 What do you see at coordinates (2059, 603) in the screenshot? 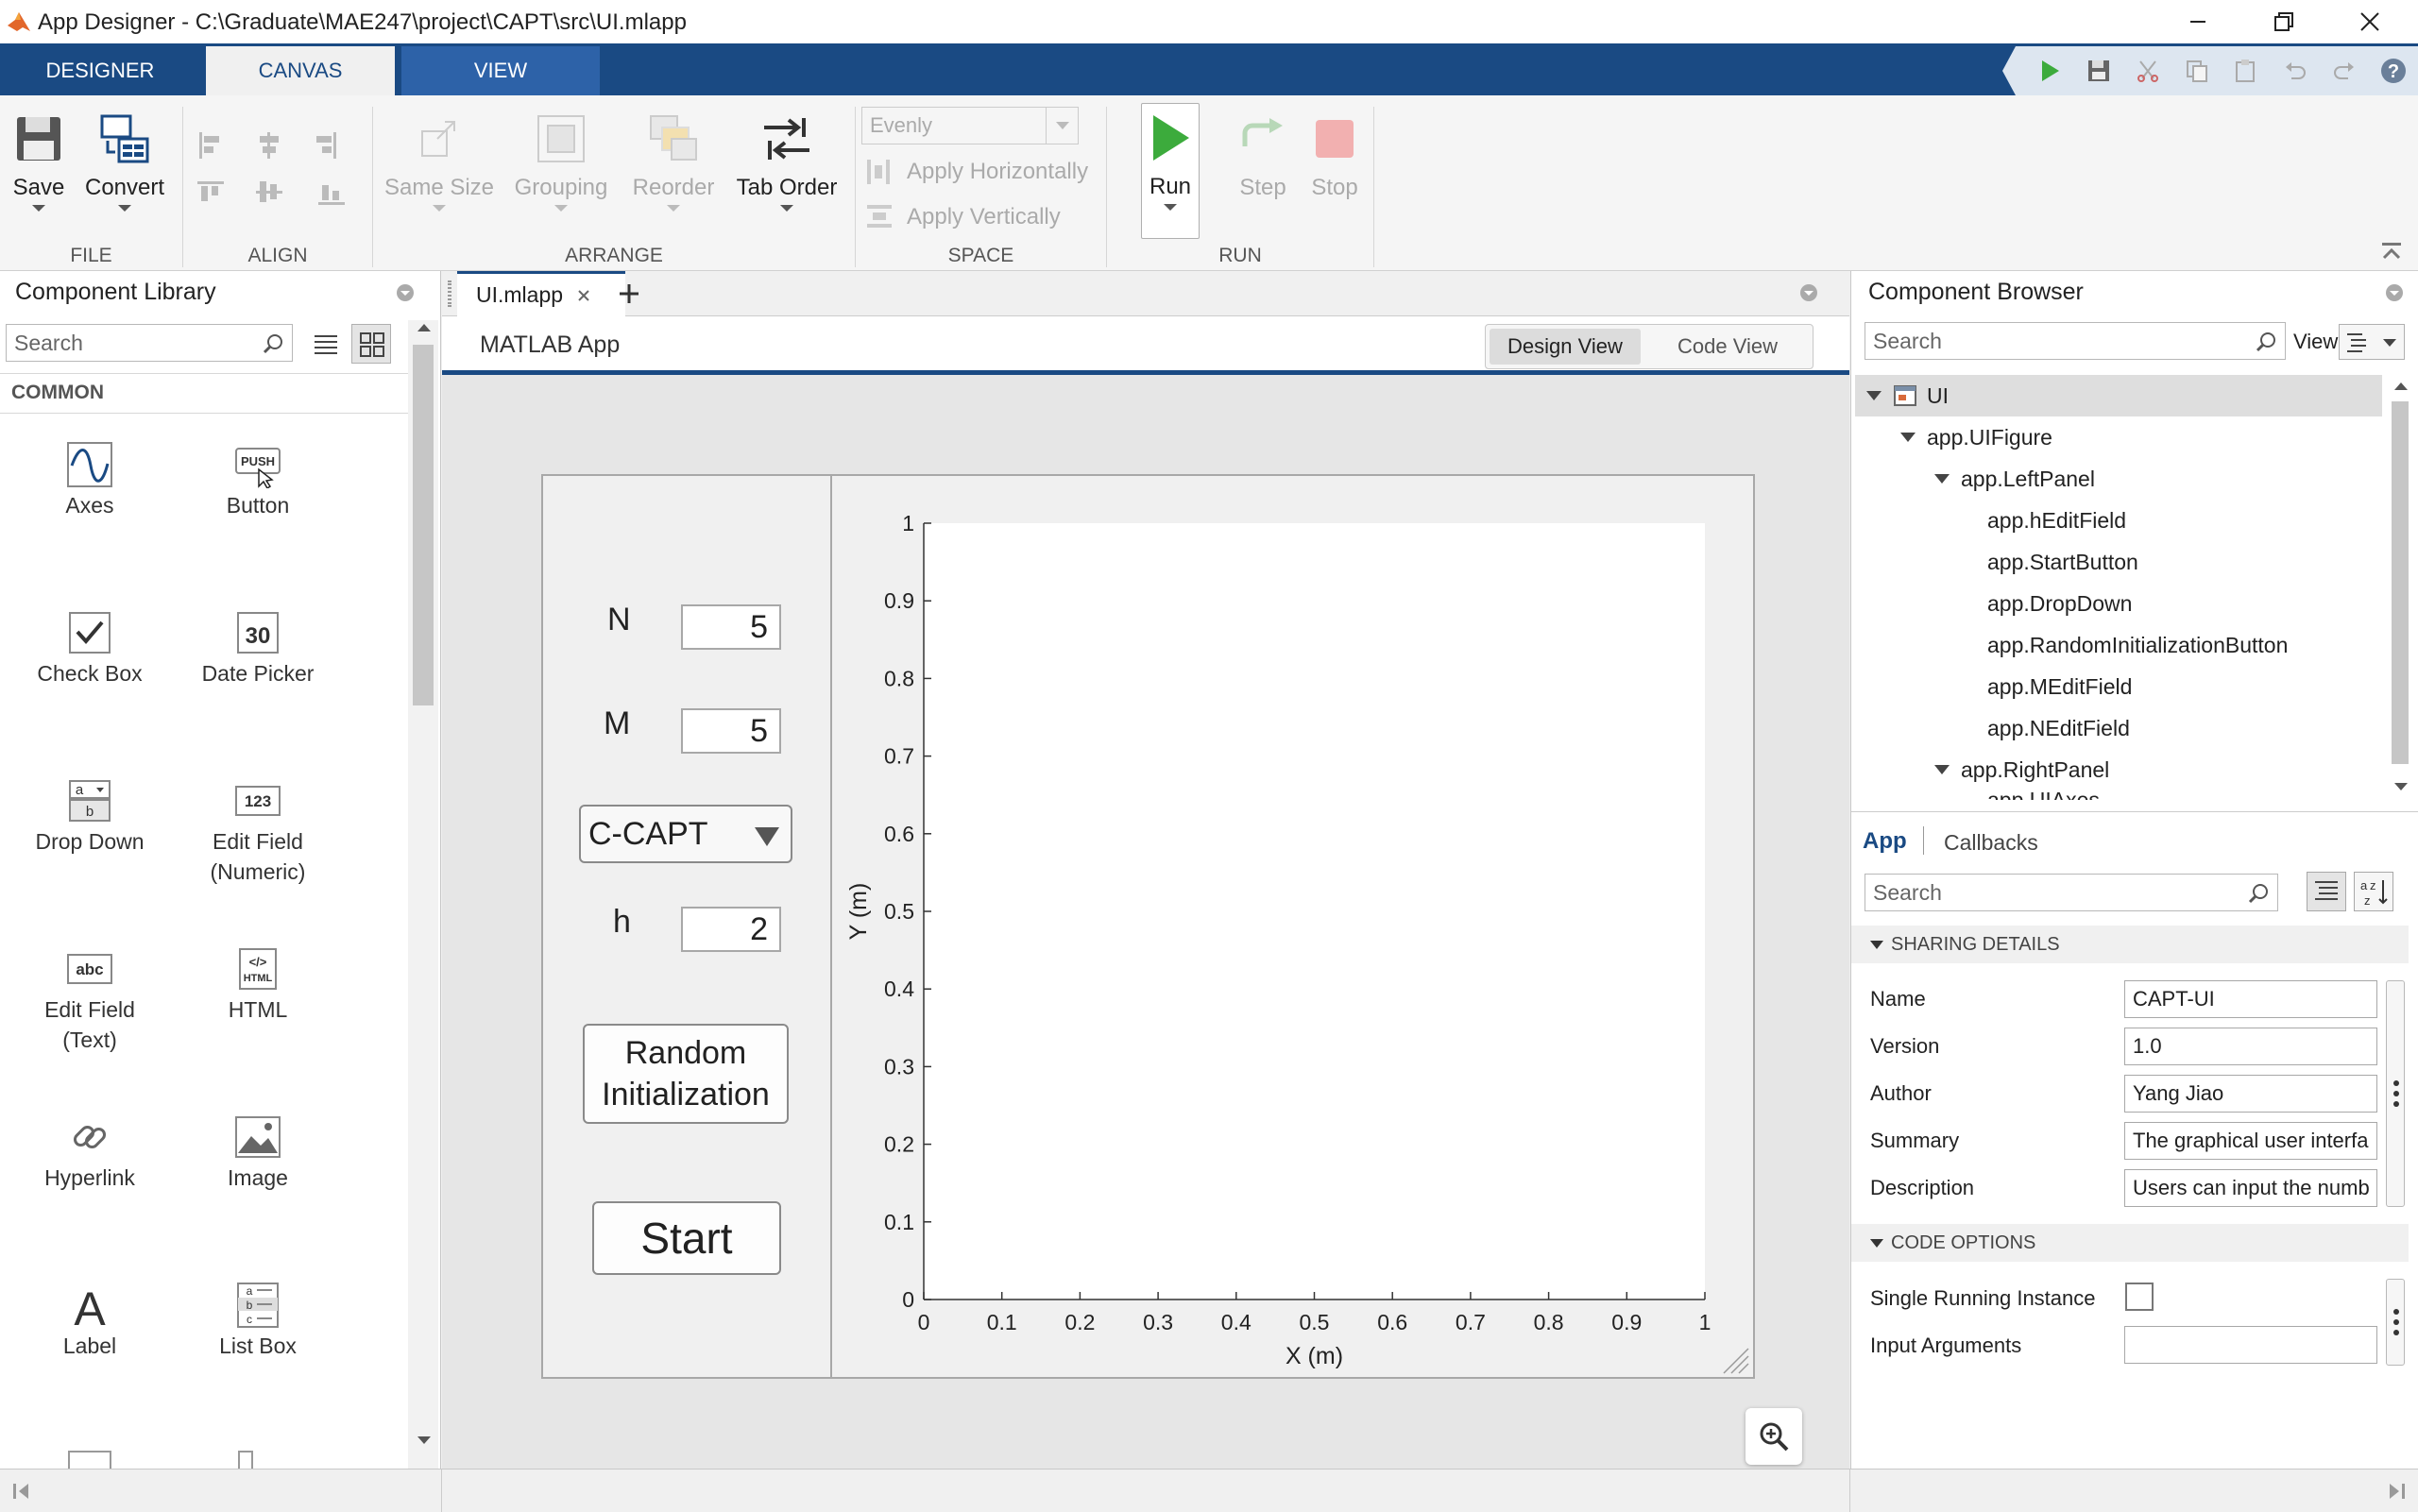
I see `tree-node-dropdown: app.DropDown` at bounding box center [2059, 603].